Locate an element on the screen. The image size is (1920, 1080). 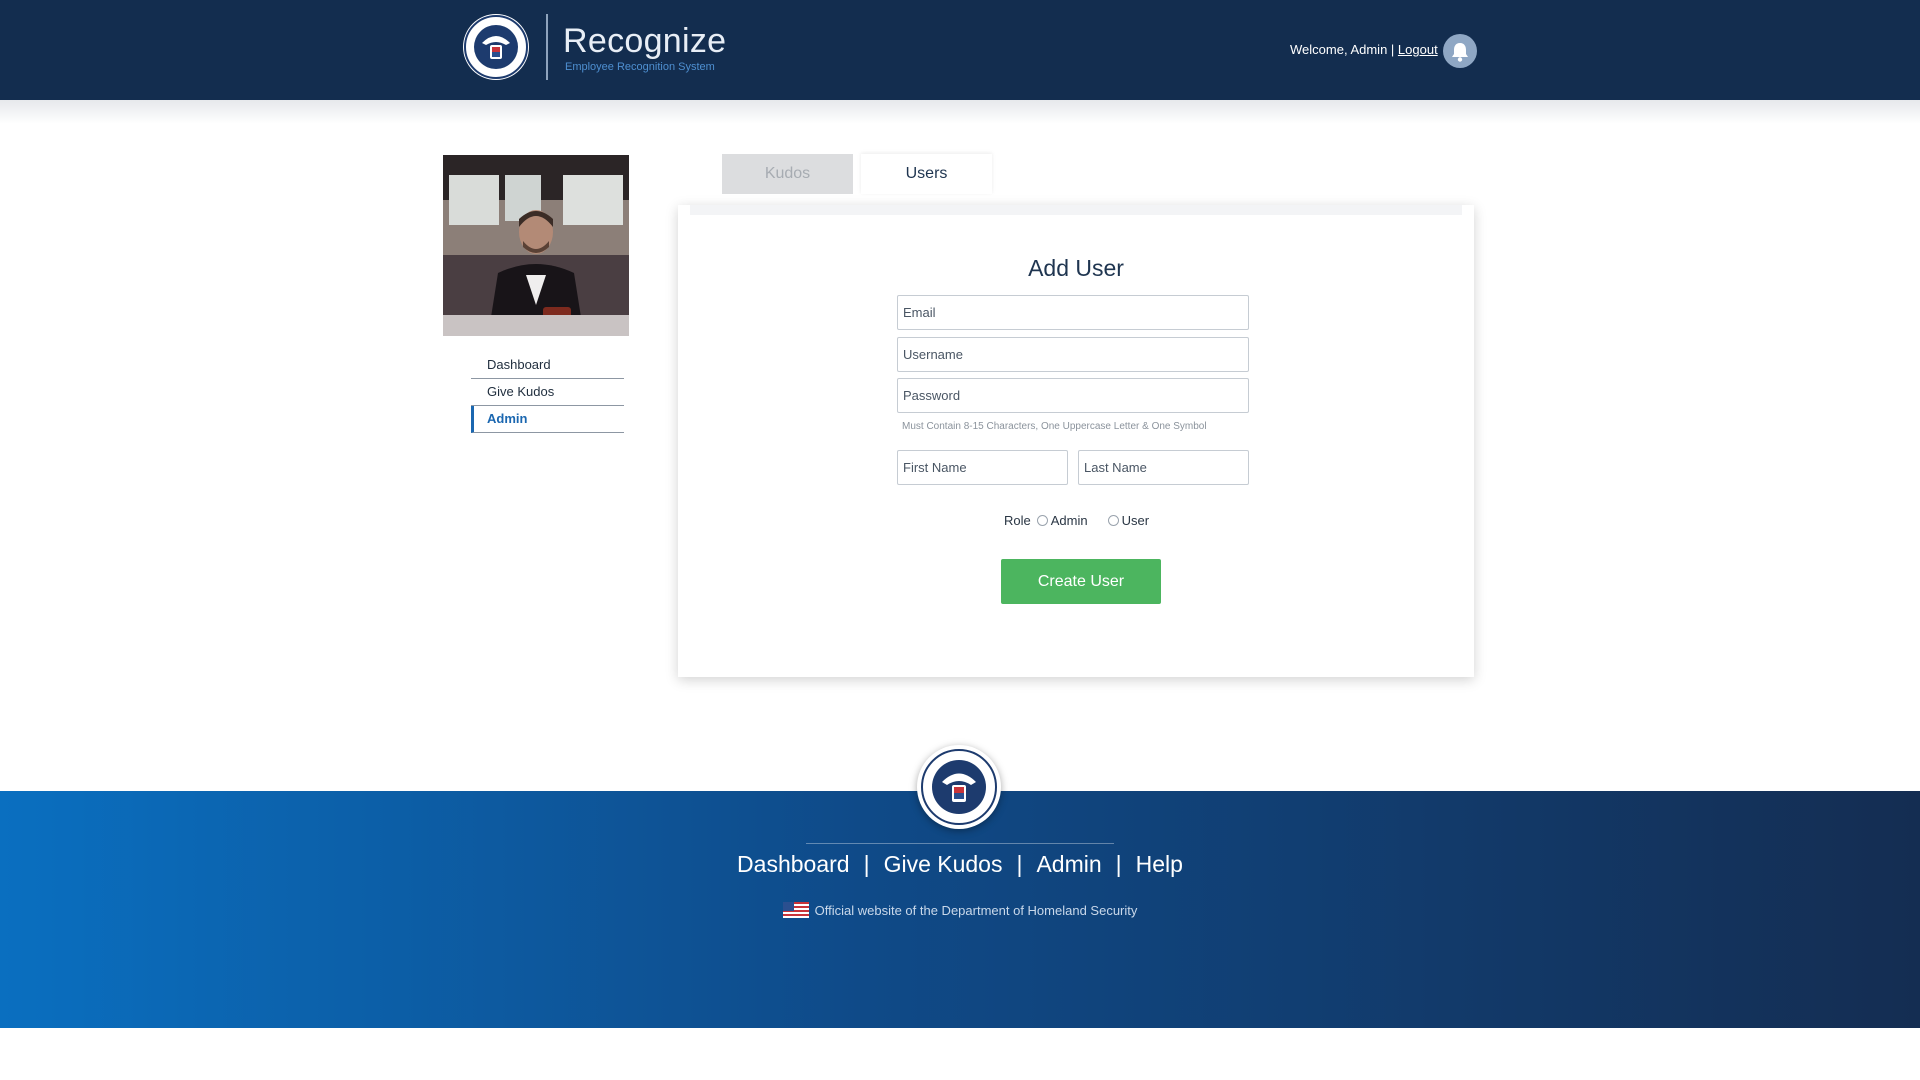
footer-dhs-seal-icon is located at coordinates (959, 787).